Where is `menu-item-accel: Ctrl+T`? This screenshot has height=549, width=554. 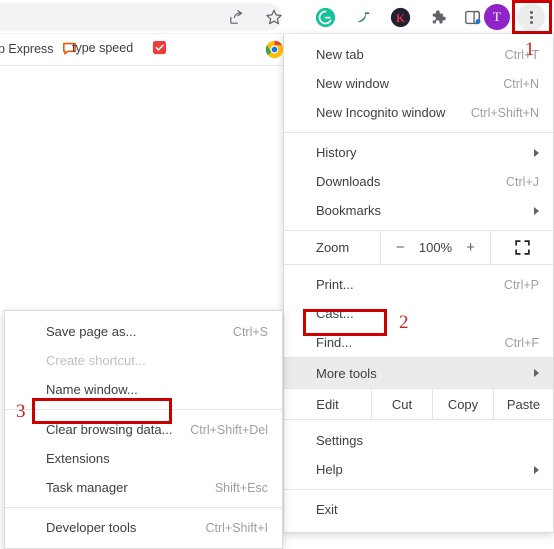 menu-item-accel: Ctrl+T is located at coordinates (521, 54).